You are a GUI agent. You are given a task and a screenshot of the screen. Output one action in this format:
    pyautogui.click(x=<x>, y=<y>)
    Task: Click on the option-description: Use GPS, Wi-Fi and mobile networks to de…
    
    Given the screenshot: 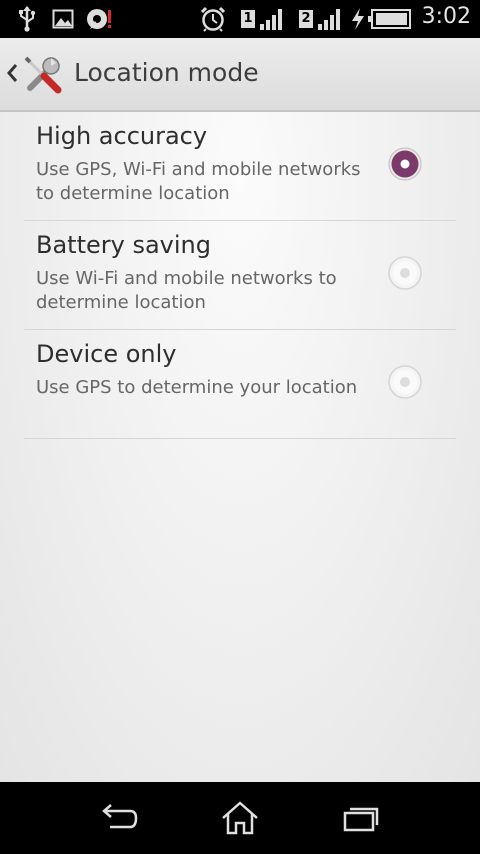 What is the action you would take?
    pyautogui.click(x=198, y=181)
    